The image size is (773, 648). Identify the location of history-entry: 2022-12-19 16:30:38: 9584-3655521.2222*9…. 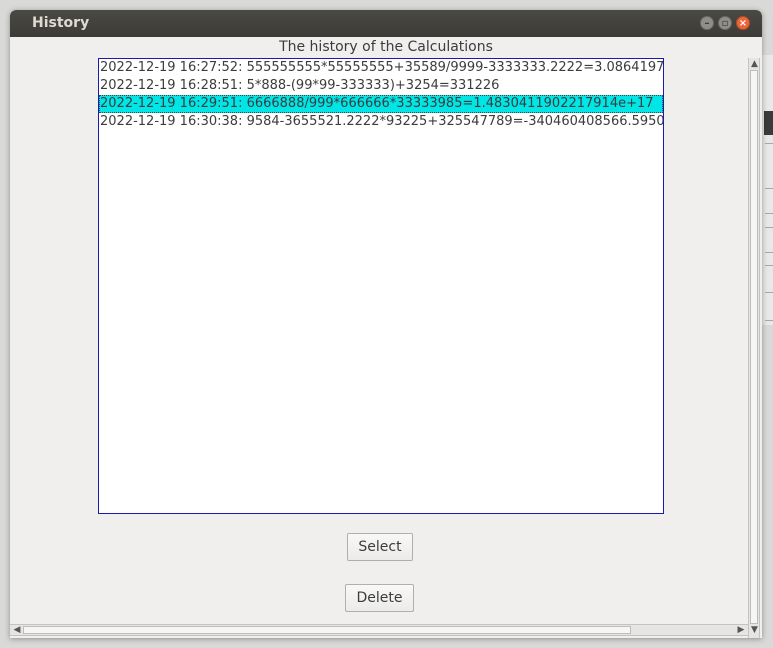
(381, 122).